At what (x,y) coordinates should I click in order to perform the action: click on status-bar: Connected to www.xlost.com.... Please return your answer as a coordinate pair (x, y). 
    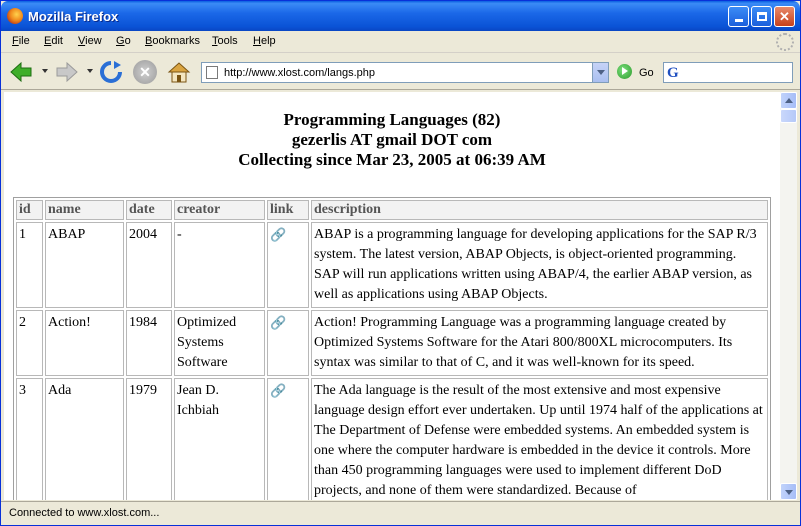
    Looking at the image, I should click on (400, 513).